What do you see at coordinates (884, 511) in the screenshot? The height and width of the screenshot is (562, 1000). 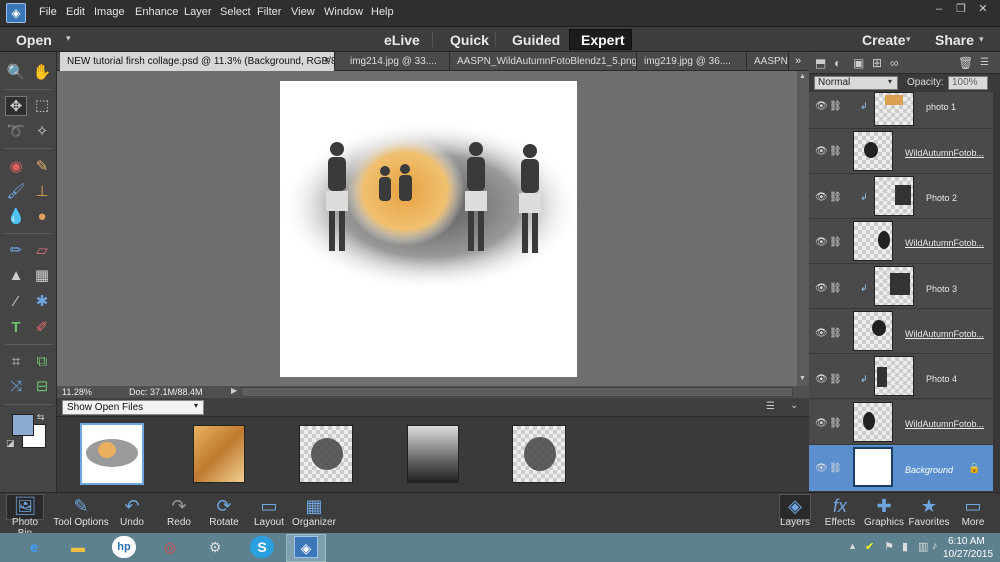 I see `graphics-button: ✚ Graphics` at bounding box center [884, 511].